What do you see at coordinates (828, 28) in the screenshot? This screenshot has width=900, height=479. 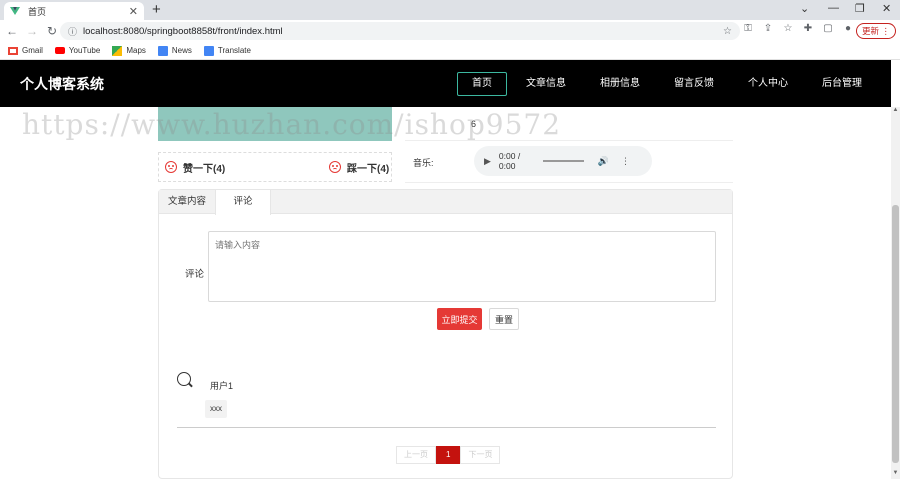 I see `sidepanel-icon: ▢` at bounding box center [828, 28].